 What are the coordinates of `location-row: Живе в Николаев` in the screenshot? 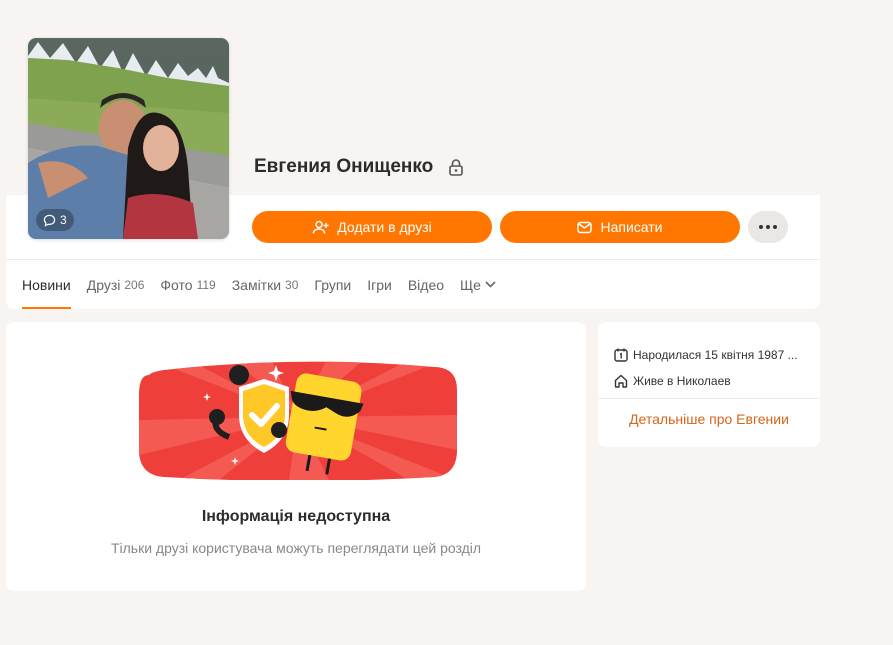 It's located at (712, 381).